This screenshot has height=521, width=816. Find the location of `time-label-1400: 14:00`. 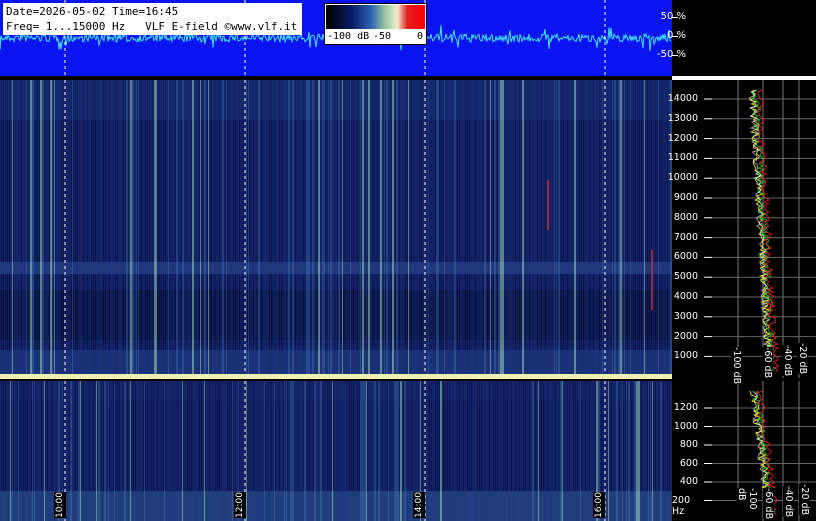

time-label-1400: 14:00 is located at coordinates (419, 505).